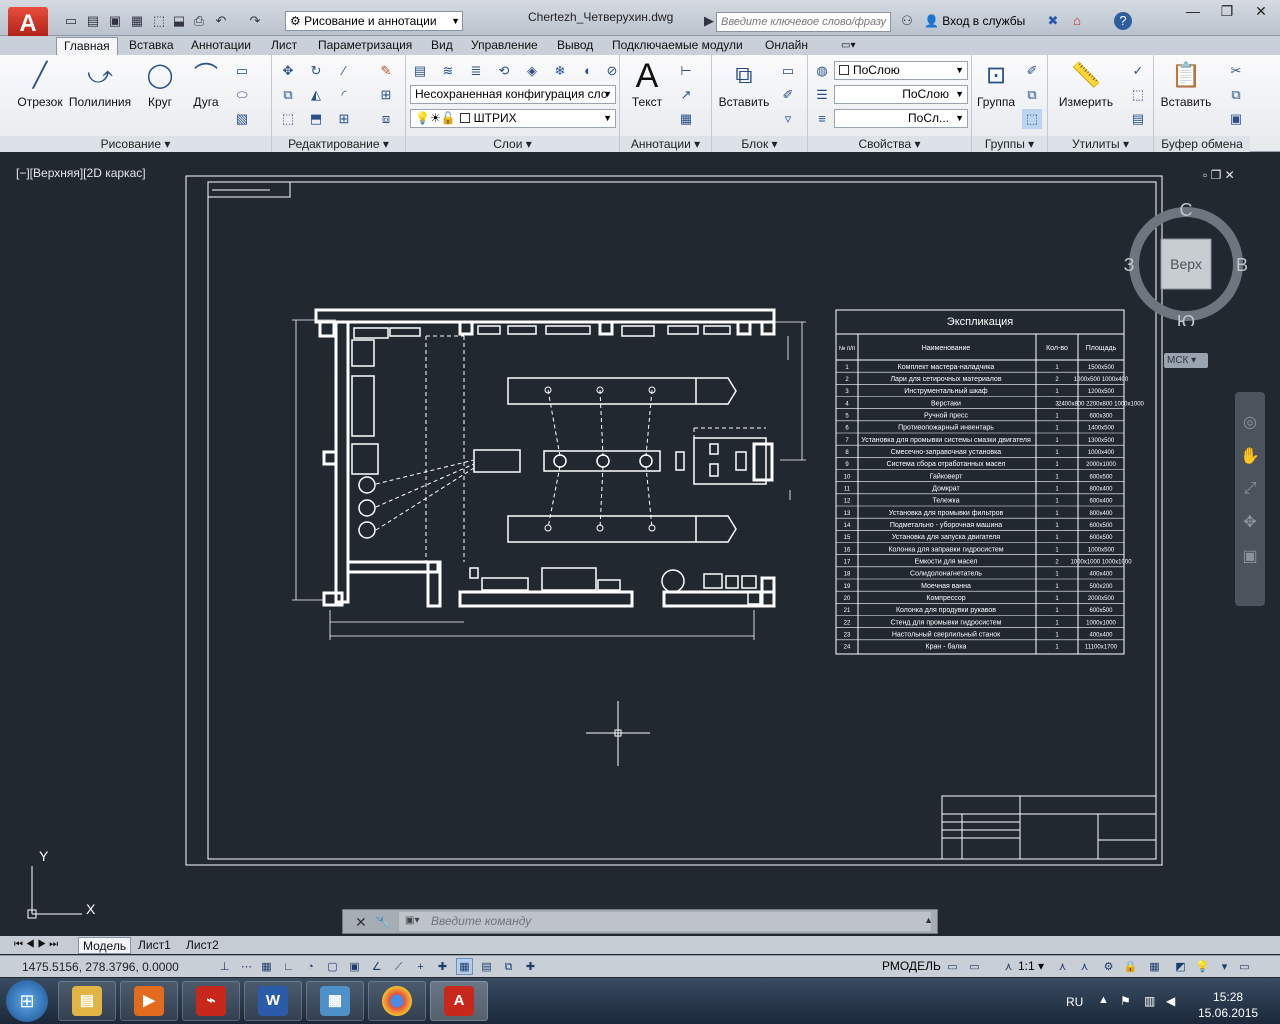  I want to click on properties-panel-title: Свойства ▾, so click(889, 144).